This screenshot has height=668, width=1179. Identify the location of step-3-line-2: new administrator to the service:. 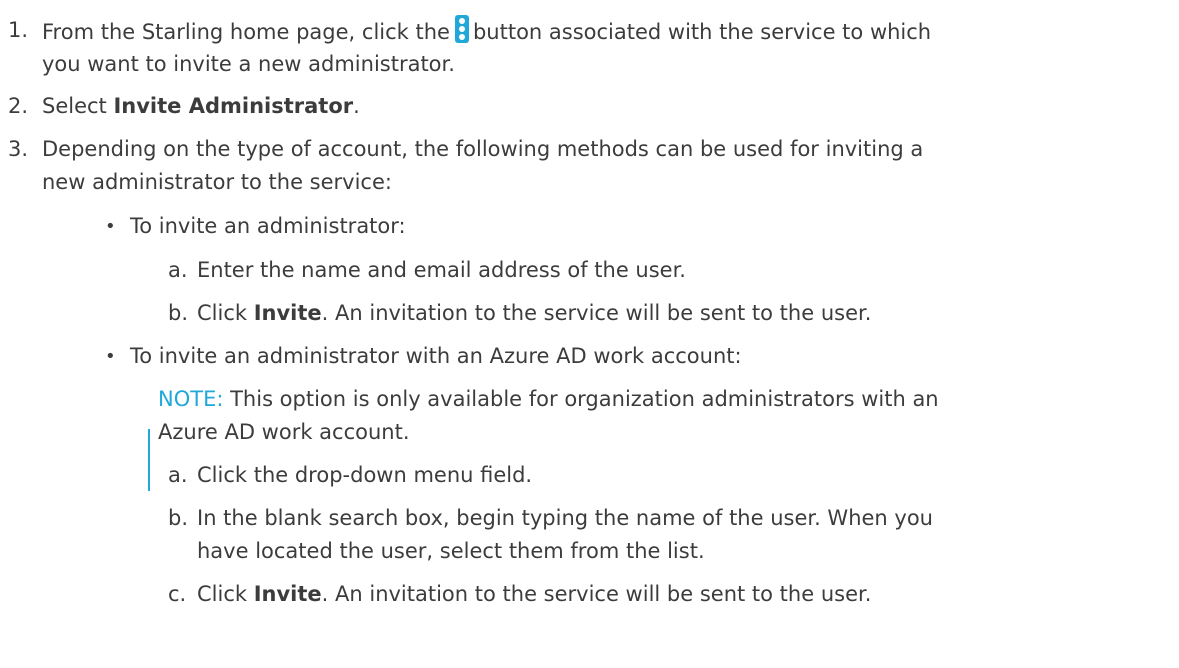
(217, 182).